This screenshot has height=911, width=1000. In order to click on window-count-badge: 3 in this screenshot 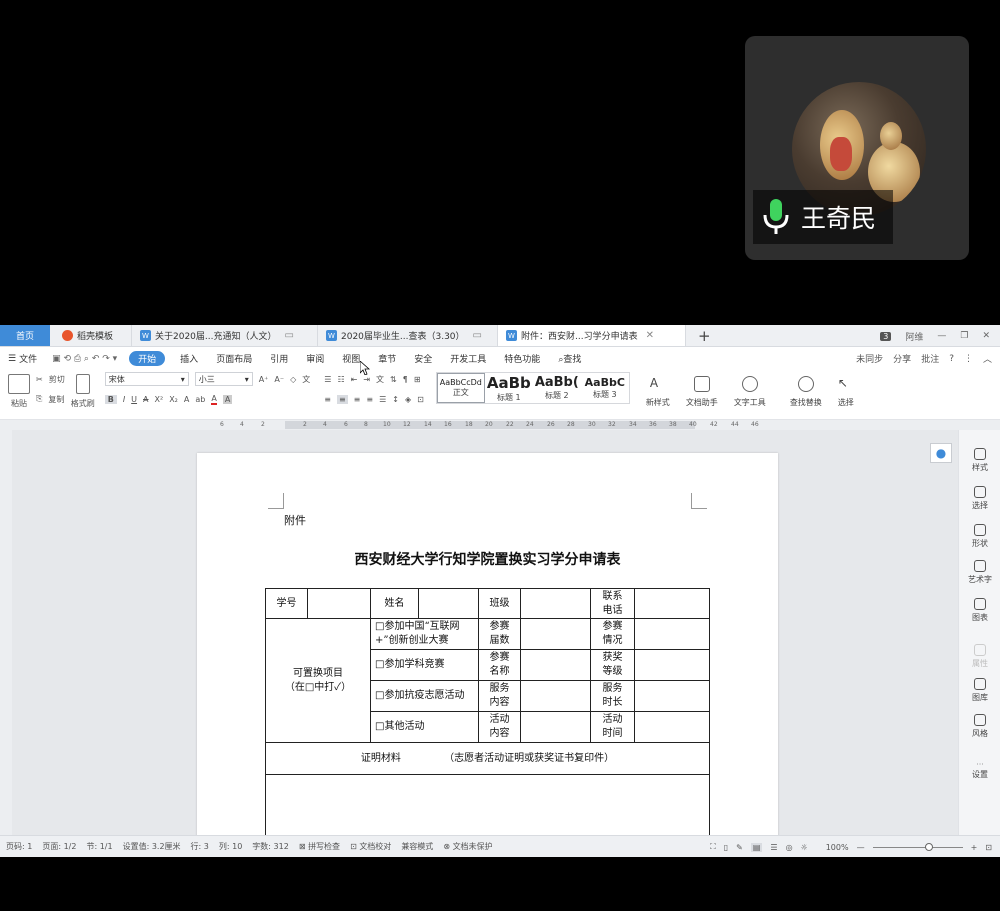, I will do `click(886, 336)`.